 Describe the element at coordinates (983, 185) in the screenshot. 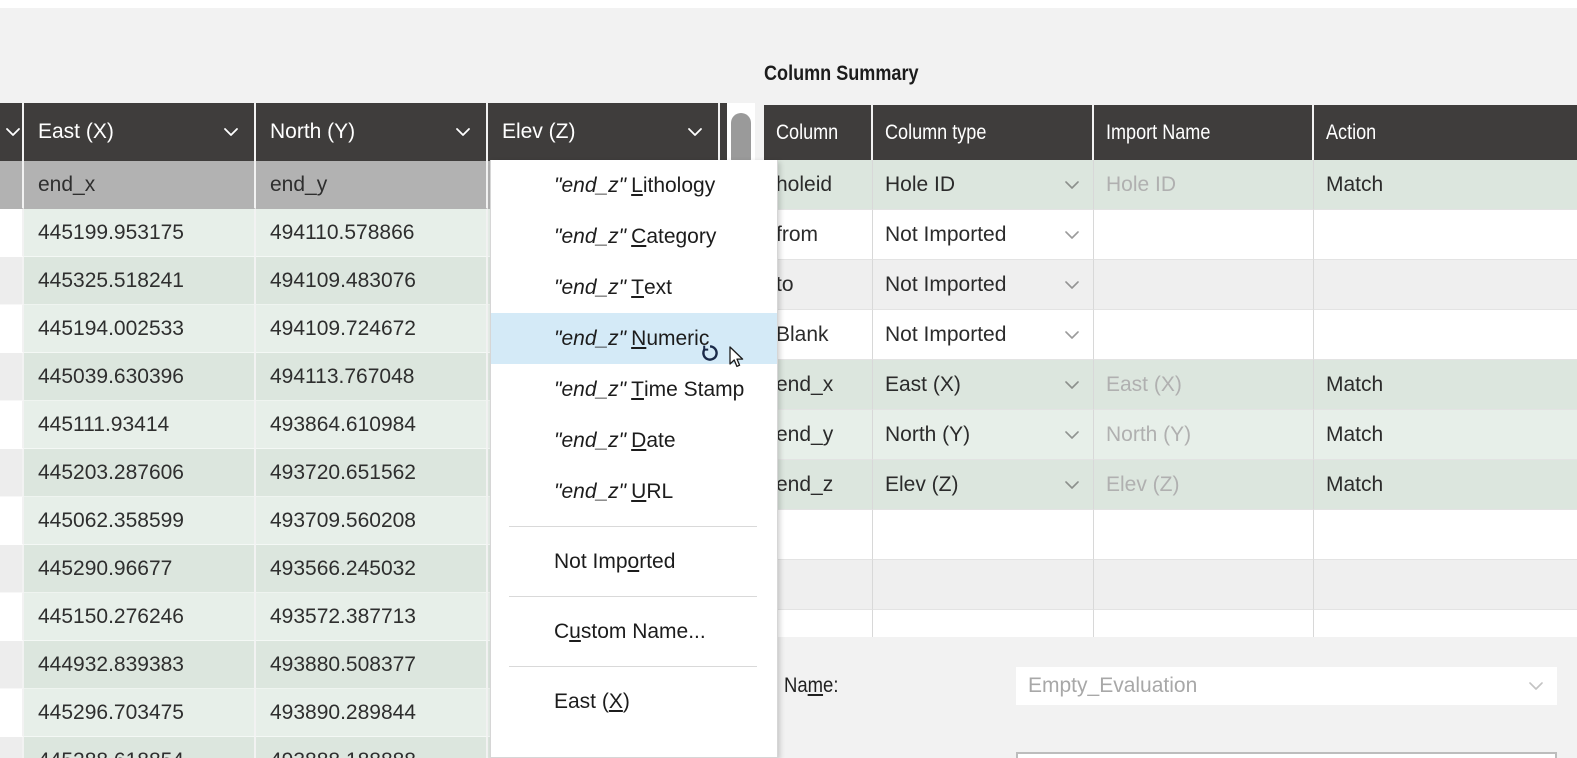

I see `column-type-select: Hole ID` at that location.